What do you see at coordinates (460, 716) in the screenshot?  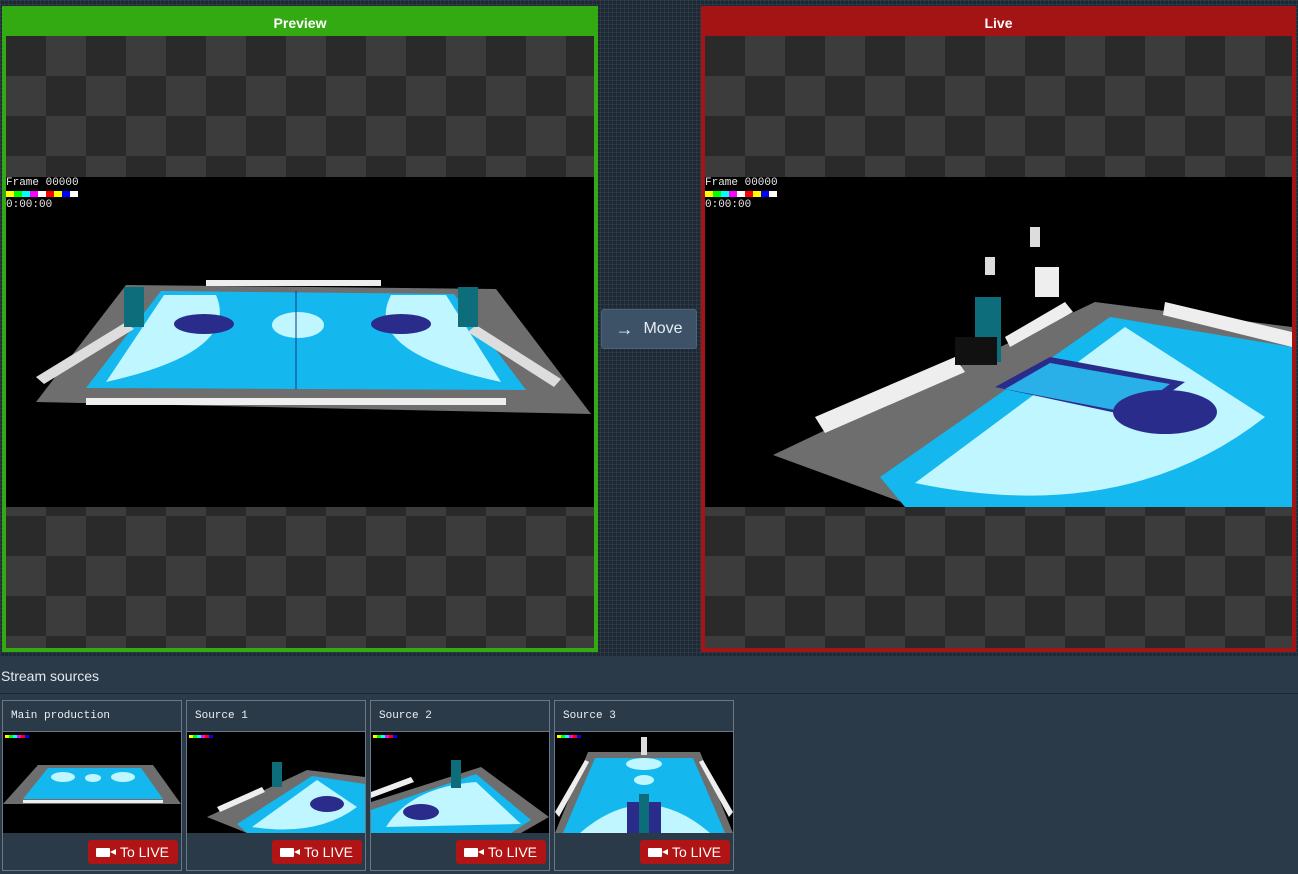 I see `source-card-title: Source 2` at bounding box center [460, 716].